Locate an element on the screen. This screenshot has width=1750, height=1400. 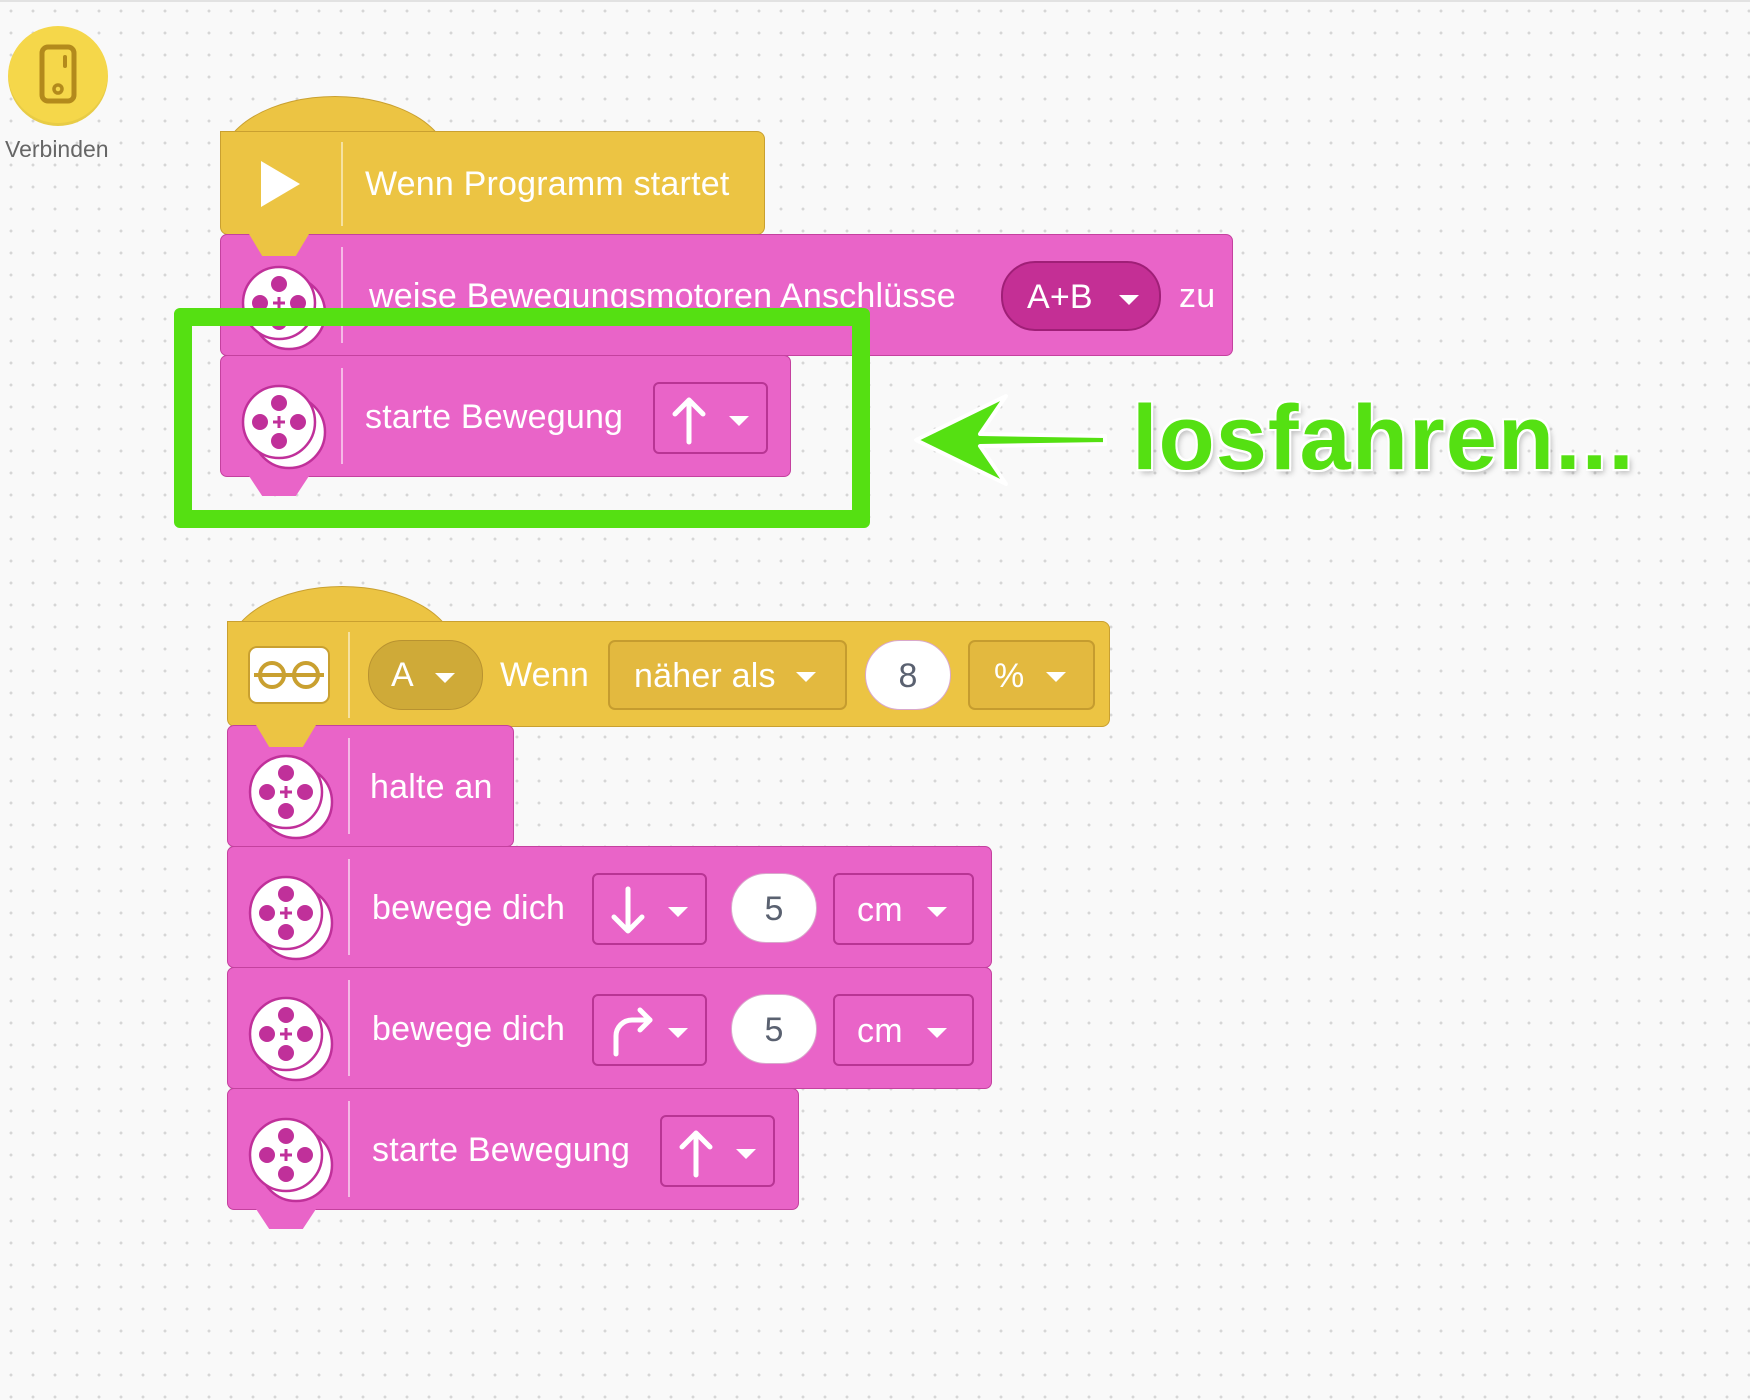
distance-sensor-hat-block: A Wenn näher als 8 % is located at coordinates (668, 674).